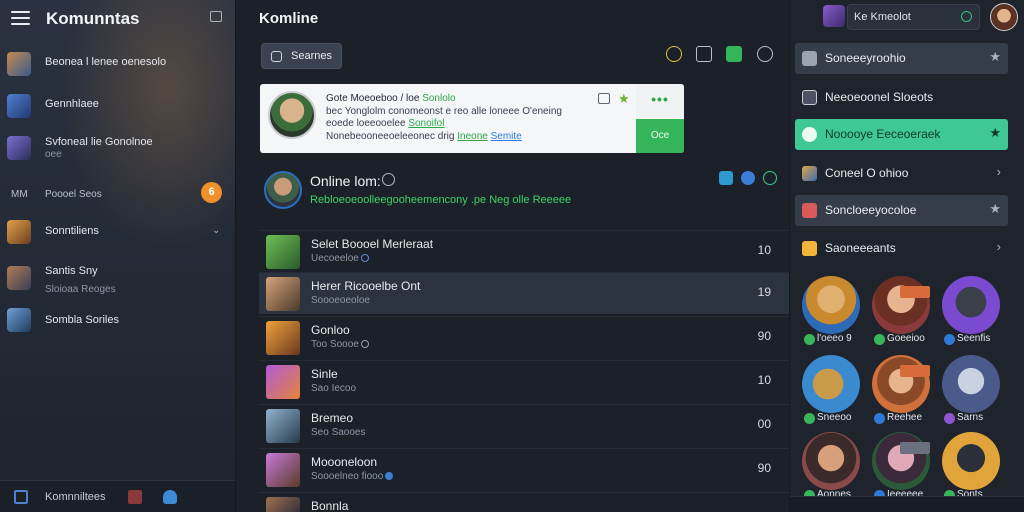 This screenshot has width=1024, height=512. I want to click on list-item-name: Moooneloon, so click(344, 462).